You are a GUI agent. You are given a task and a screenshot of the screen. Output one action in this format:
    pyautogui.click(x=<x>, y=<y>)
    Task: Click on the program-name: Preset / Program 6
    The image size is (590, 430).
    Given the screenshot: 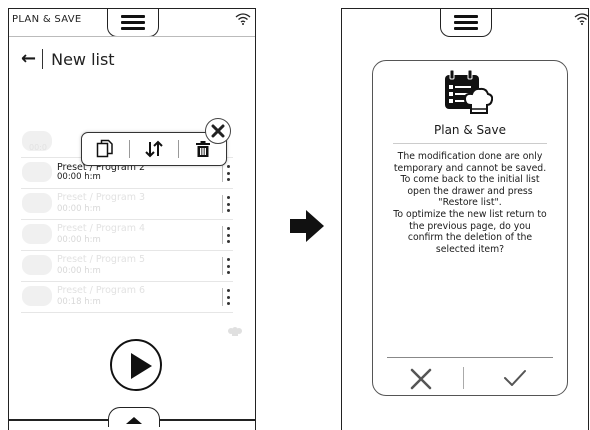 What is the action you would take?
    pyautogui.click(x=101, y=290)
    